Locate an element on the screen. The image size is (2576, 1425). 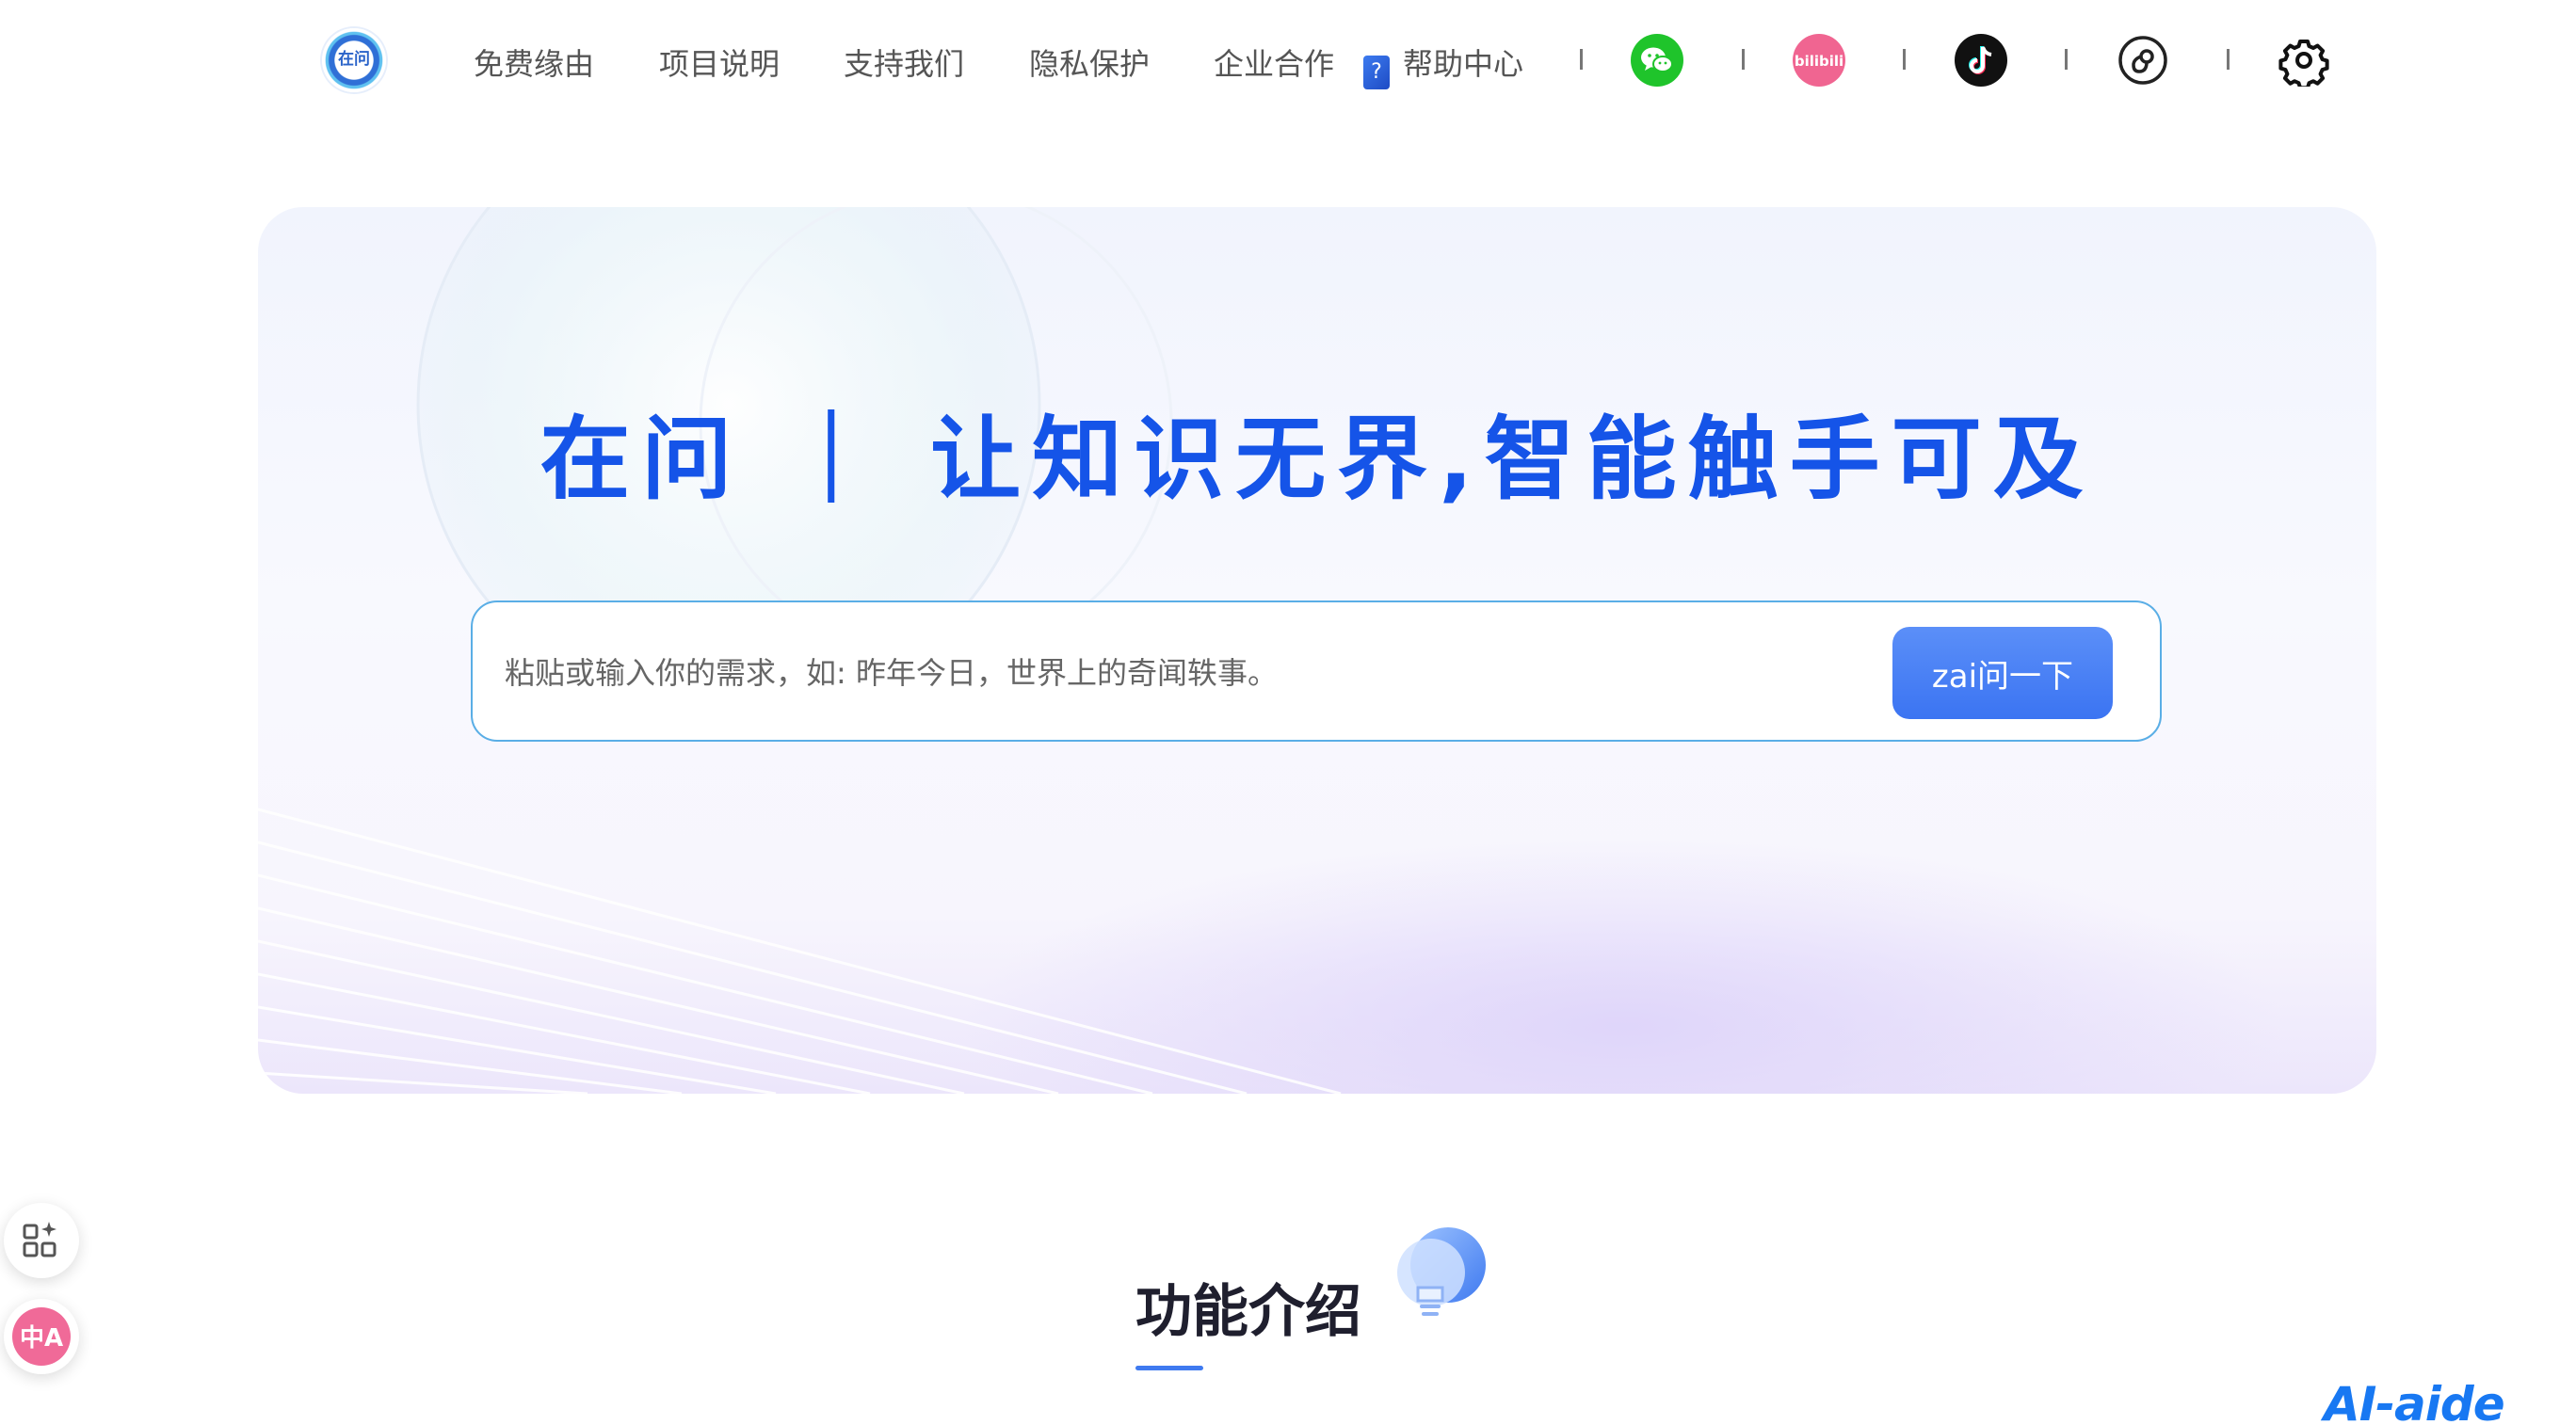
section-title-underline is located at coordinates (1169, 1368).